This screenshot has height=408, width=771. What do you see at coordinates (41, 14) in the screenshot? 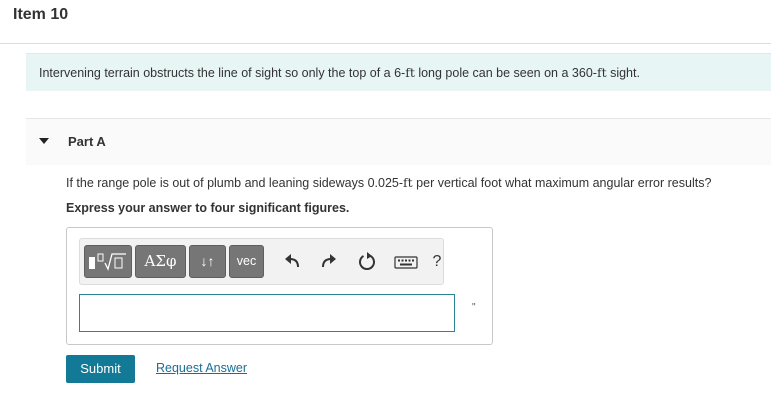
I see `item-title: Item 10` at bounding box center [41, 14].